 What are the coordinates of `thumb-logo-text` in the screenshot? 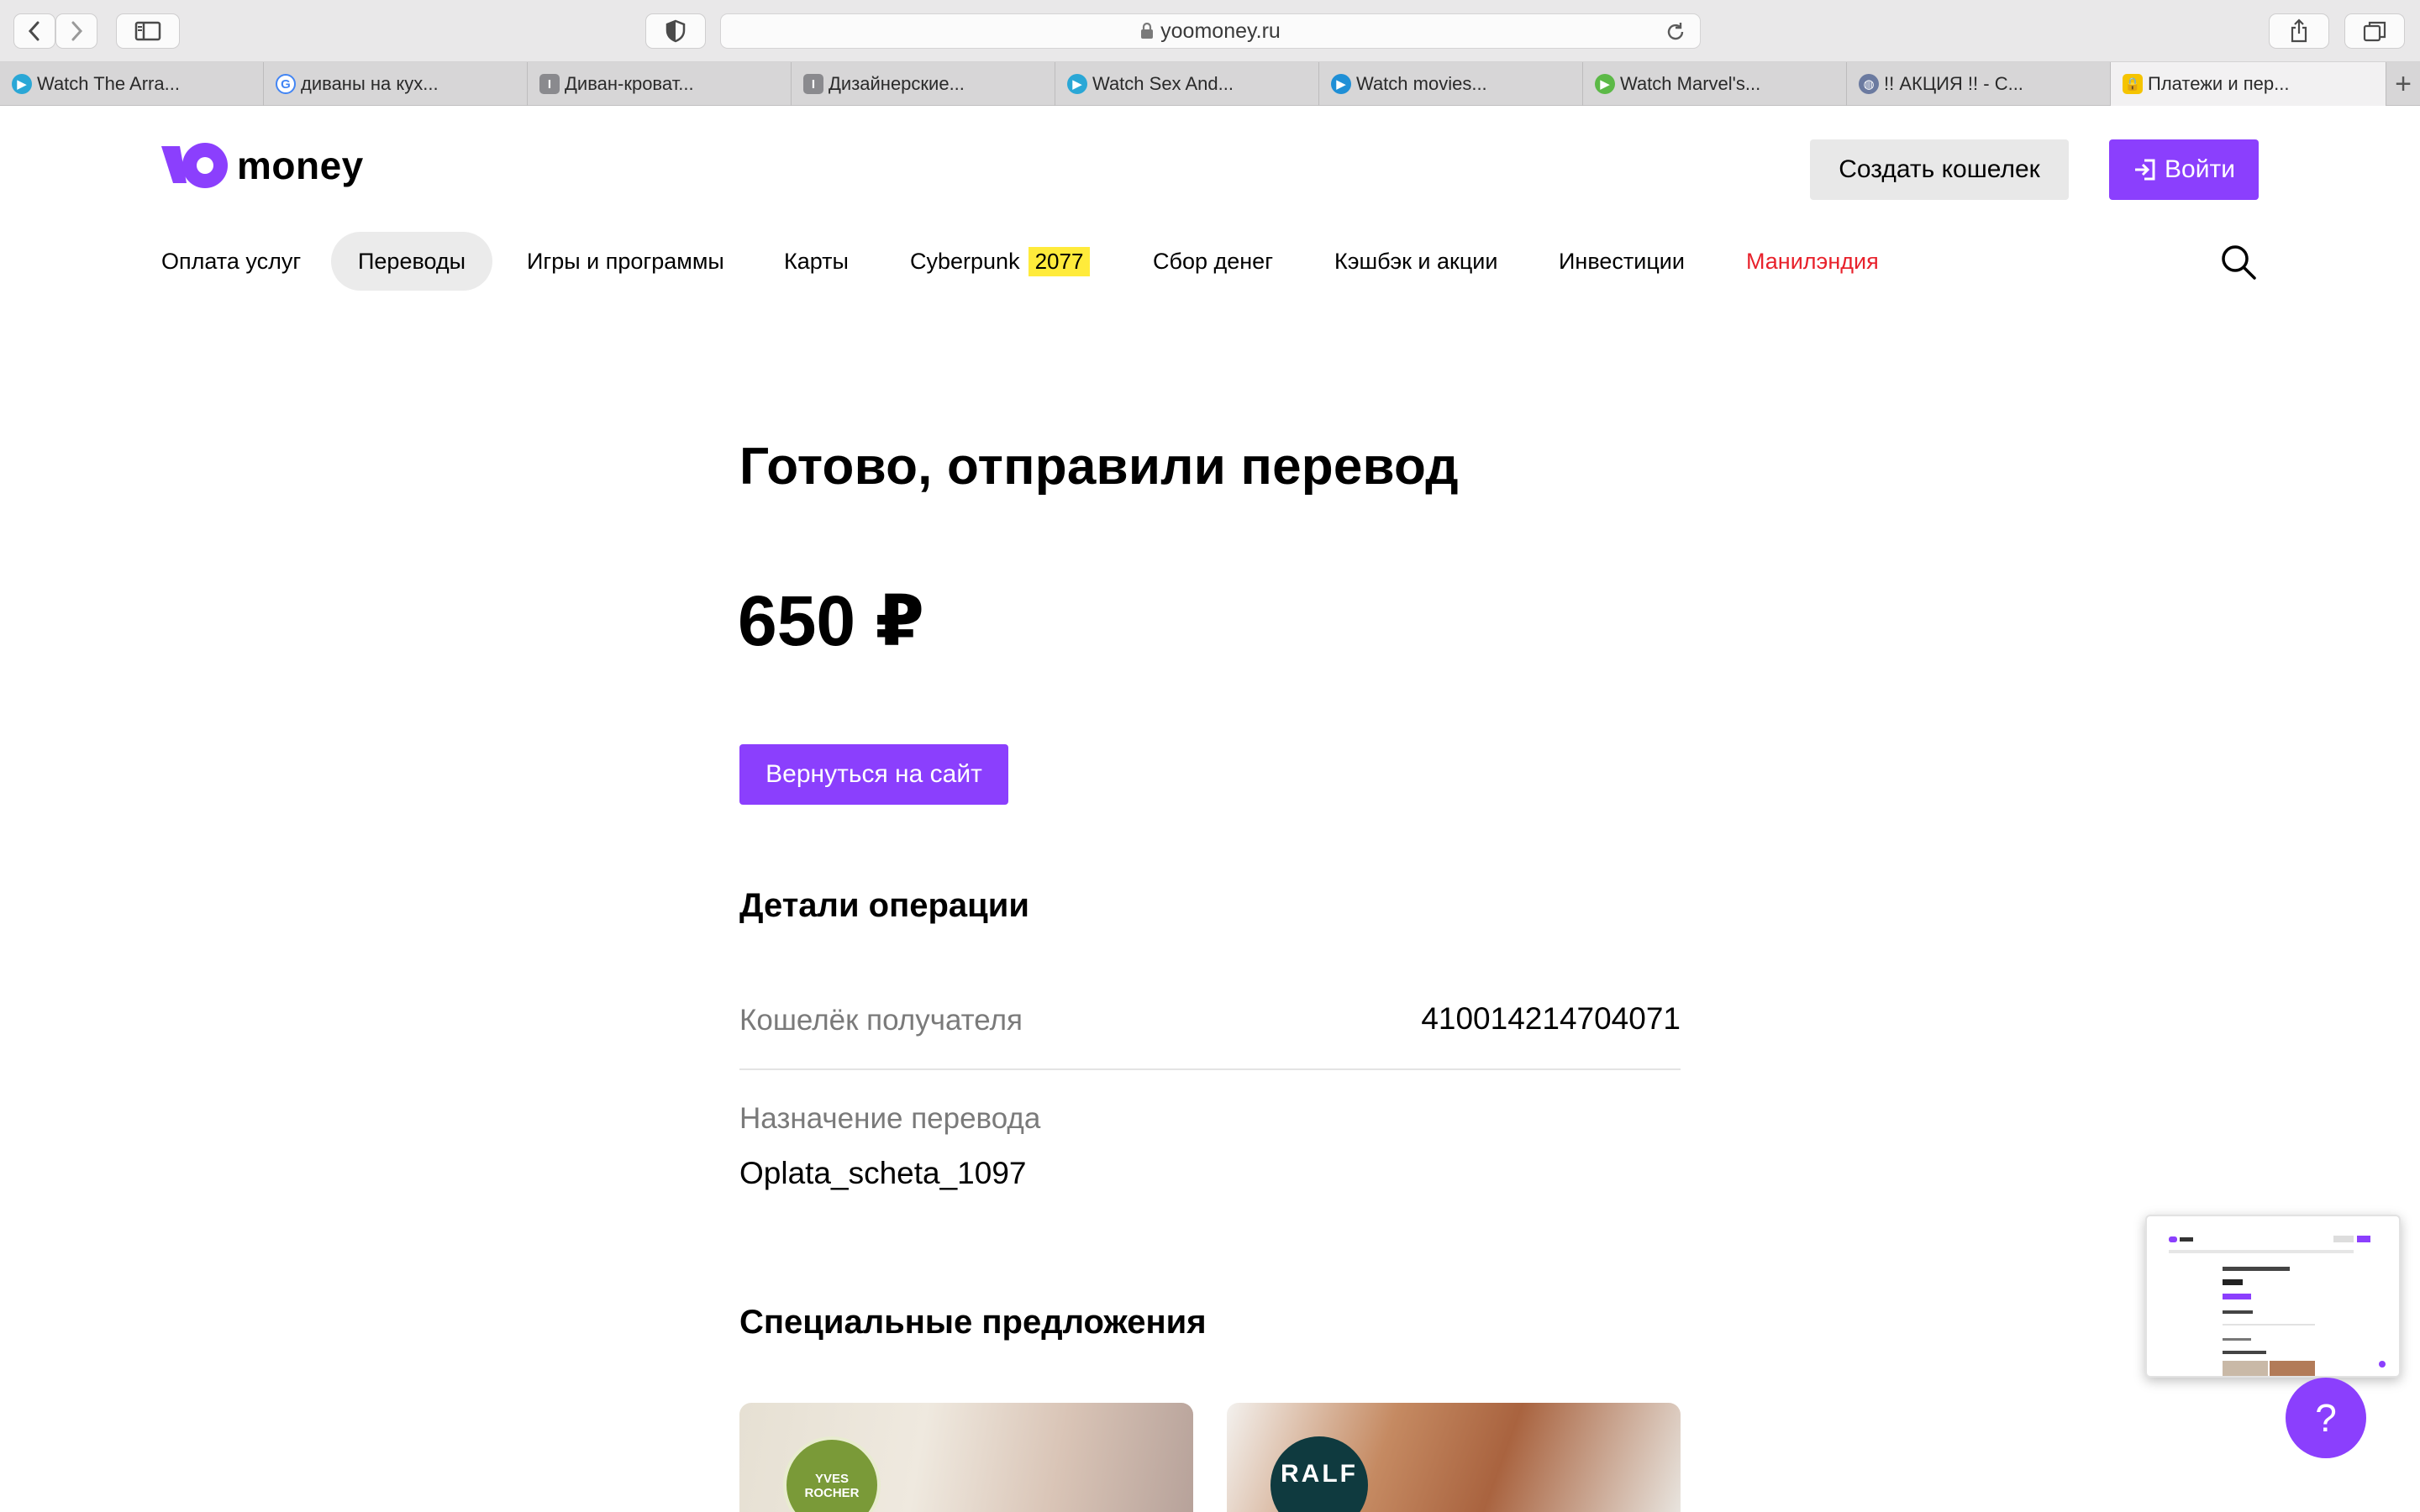 It's located at (2186, 1239).